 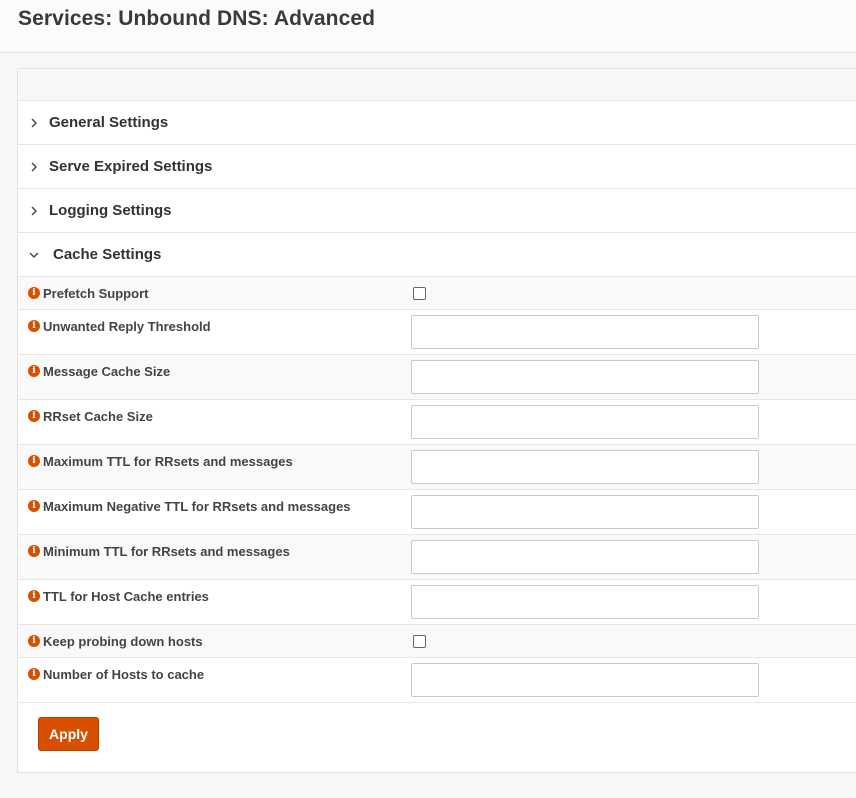 I want to click on field-label: RRset Cache Size, so click(x=98, y=416).